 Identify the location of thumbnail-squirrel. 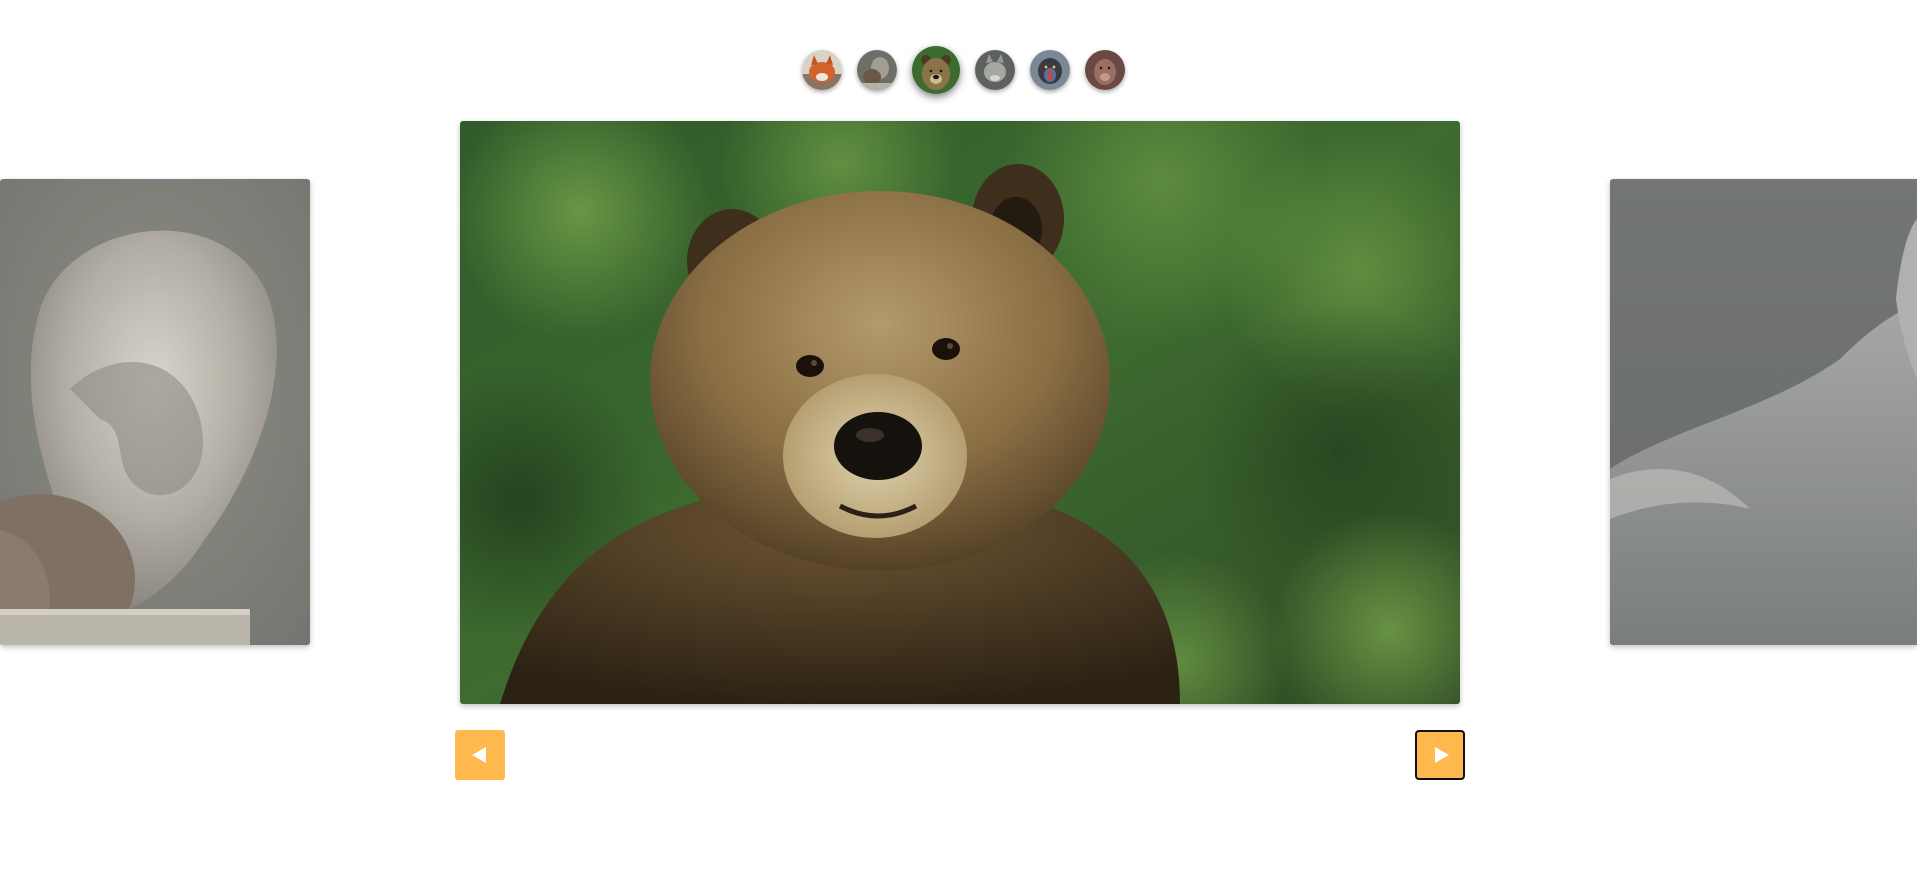
(877, 70).